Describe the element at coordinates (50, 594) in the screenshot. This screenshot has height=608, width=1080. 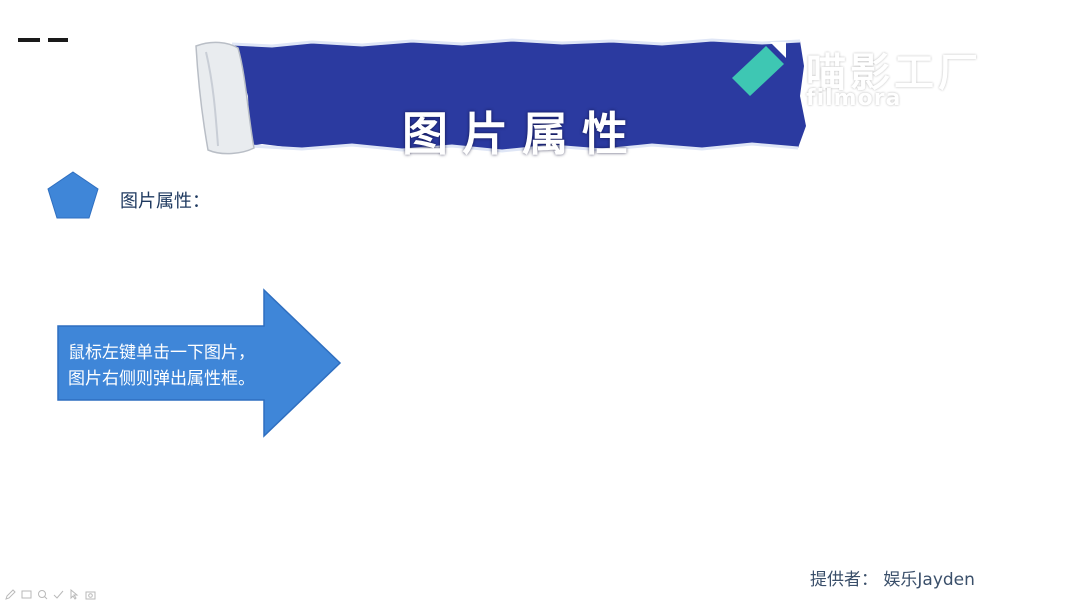
I see `presenter-toolbar` at that location.